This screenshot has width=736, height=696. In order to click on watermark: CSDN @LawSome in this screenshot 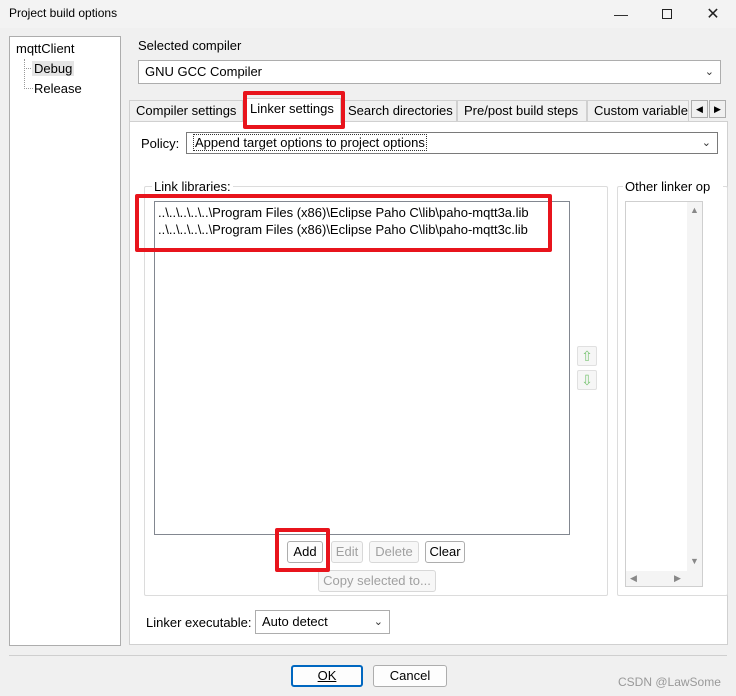, I will do `click(669, 682)`.